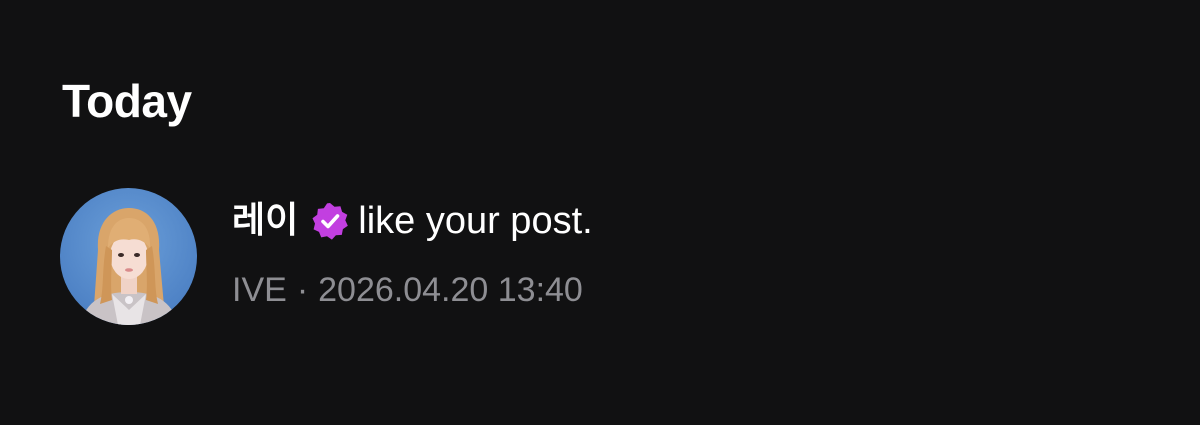 Image resolution: width=1200 pixels, height=425 pixels. What do you see at coordinates (412, 253) in the screenshot?
I see `notification-content: 레이 like your post. IVE · 2026.04.20 13:40` at bounding box center [412, 253].